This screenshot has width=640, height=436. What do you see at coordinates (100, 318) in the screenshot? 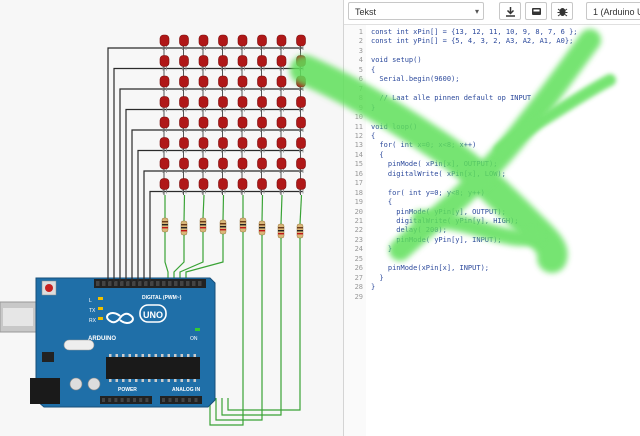
I see `rx-indicator` at bounding box center [100, 318].